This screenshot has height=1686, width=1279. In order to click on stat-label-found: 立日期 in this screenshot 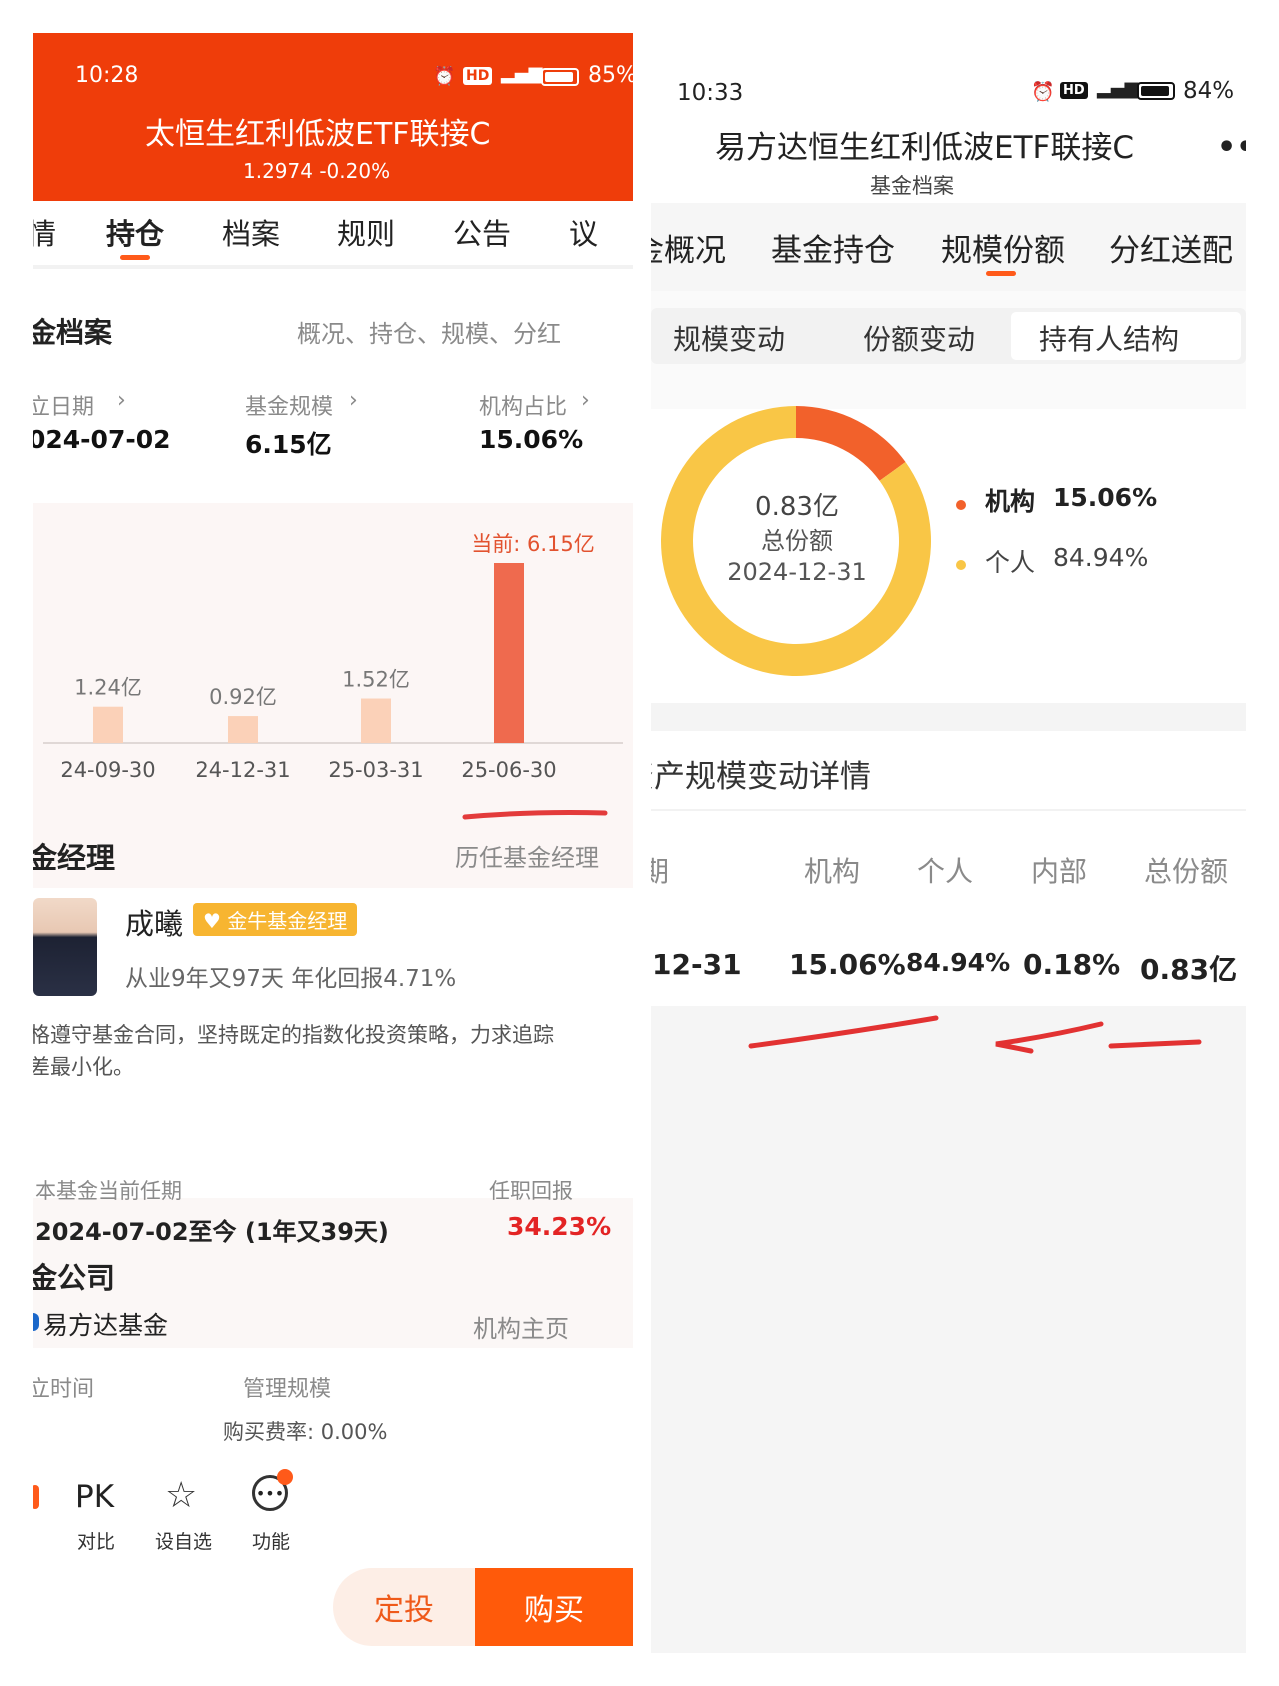, I will do `click(63, 405)`.